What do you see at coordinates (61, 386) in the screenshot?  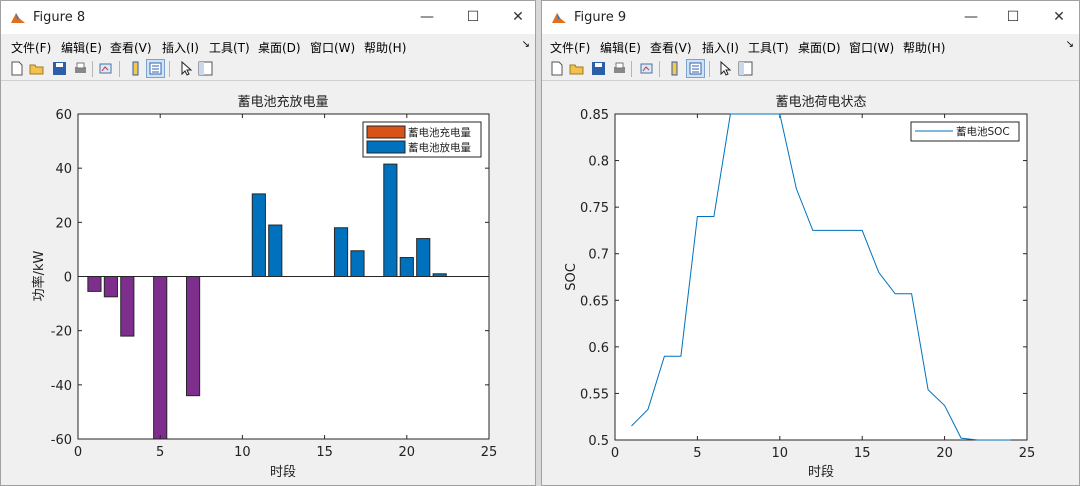 I see `y-tick-label: -40` at bounding box center [61, 386].